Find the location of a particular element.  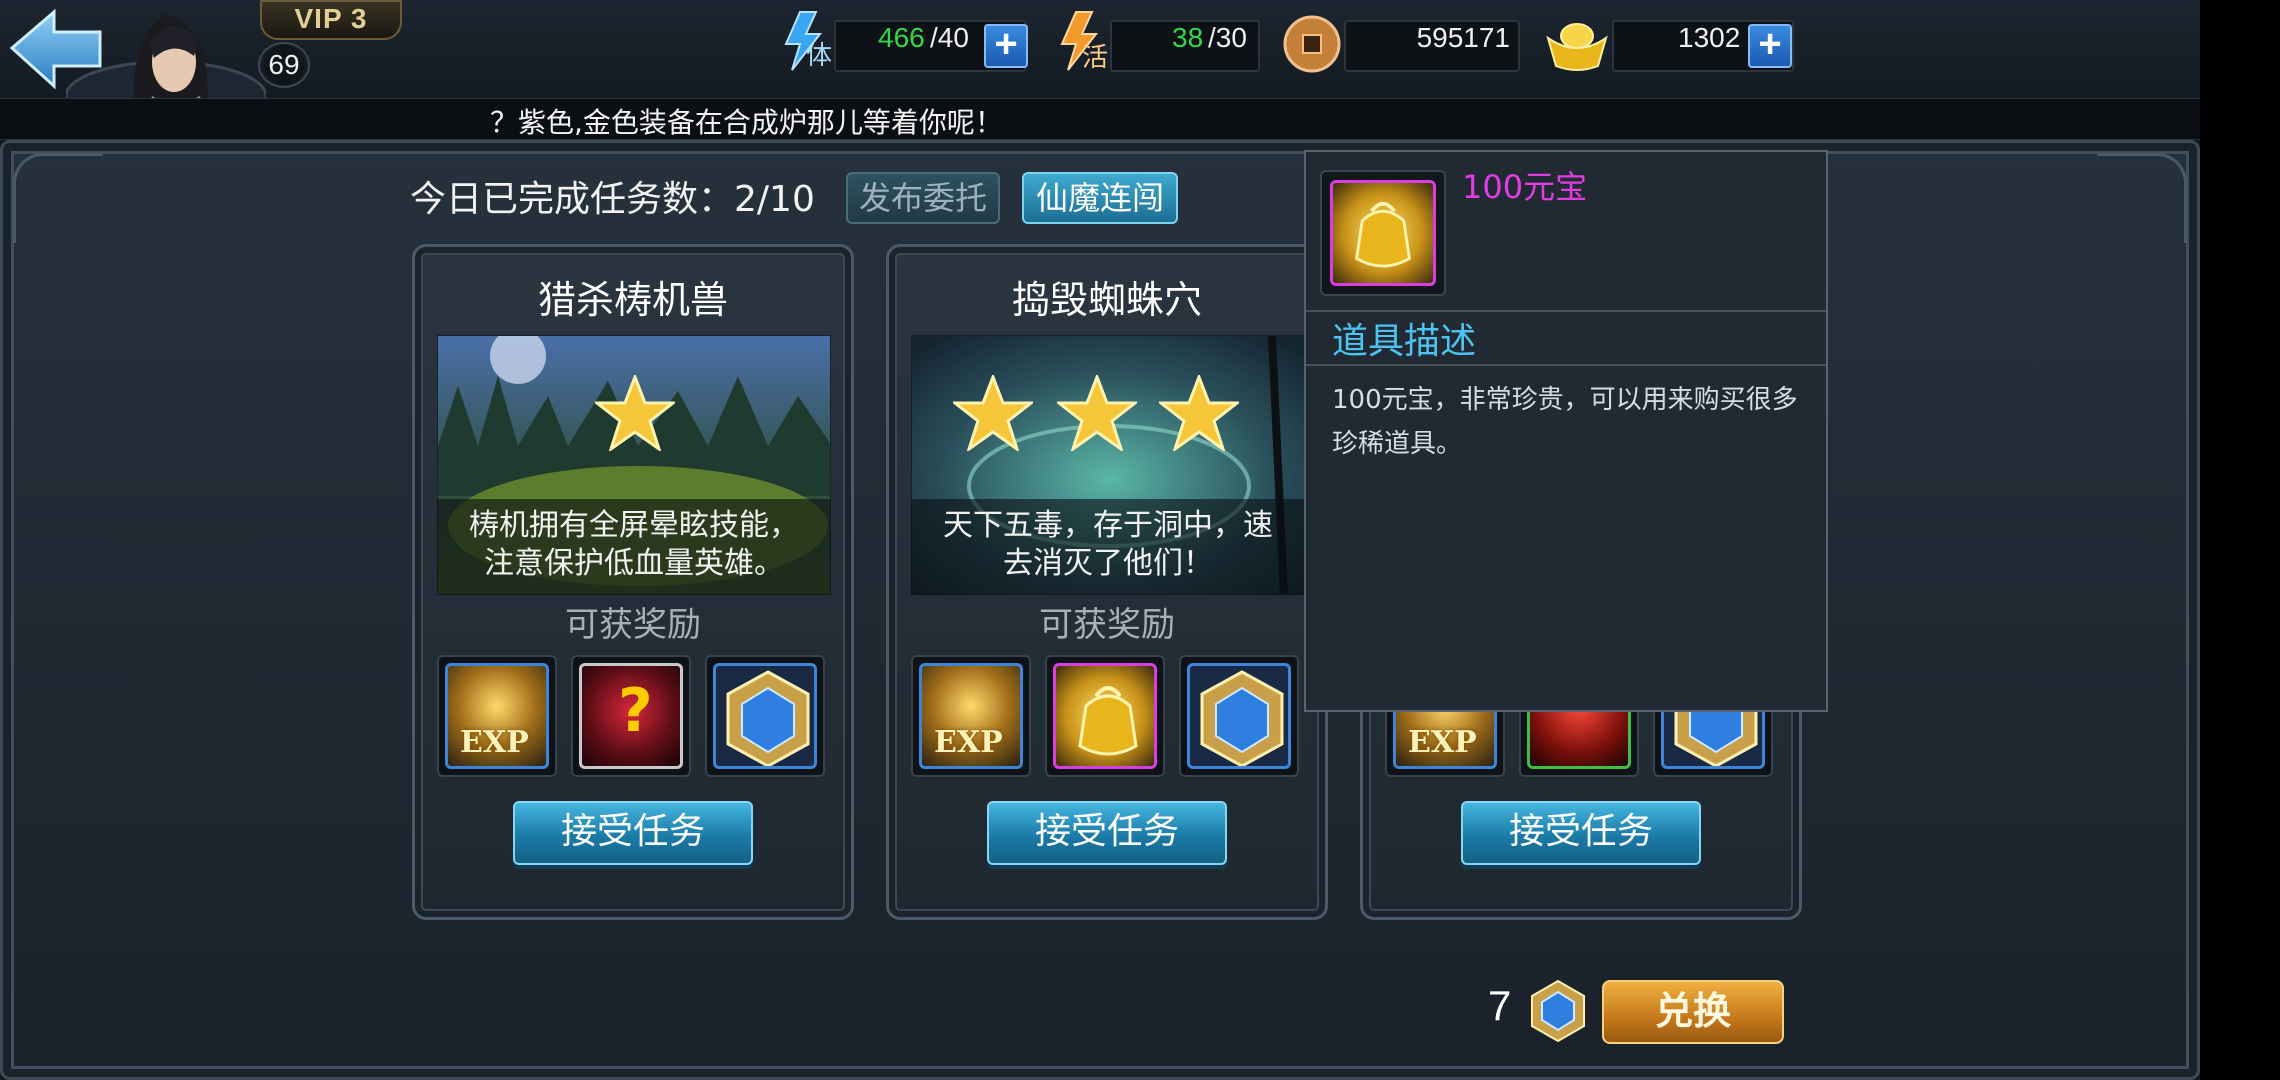

exchange-button: 兑换 is located at coordinates (1693, 1012).